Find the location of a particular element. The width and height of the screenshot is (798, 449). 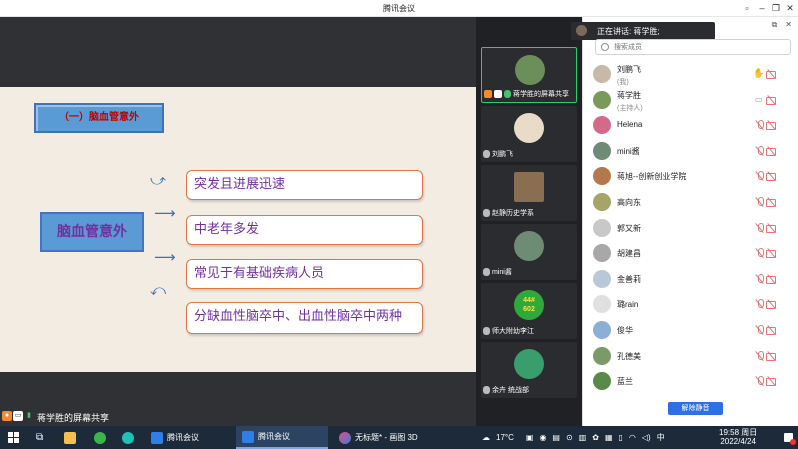

app-icon is located at coordinates (128, 437).